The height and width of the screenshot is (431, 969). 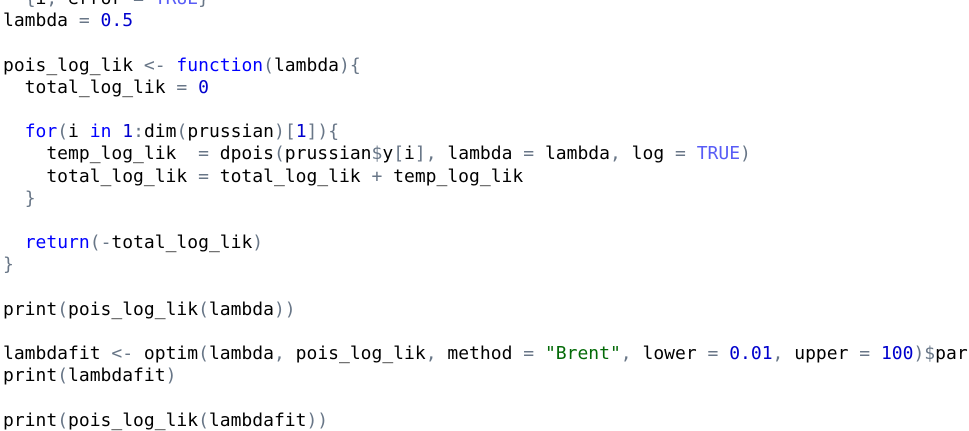 What do you see at coordinates (486, 376) in the screenshot?
I see `code-line: print(lambdafit)` at bounding box center [486, 376].